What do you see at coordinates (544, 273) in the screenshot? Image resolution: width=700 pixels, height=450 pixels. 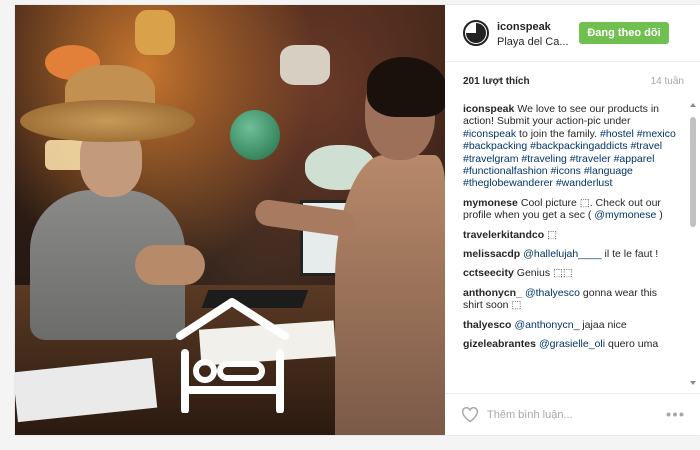 I see `comment-text: Genius ⬚⬚` at bounding box center [544, 273].